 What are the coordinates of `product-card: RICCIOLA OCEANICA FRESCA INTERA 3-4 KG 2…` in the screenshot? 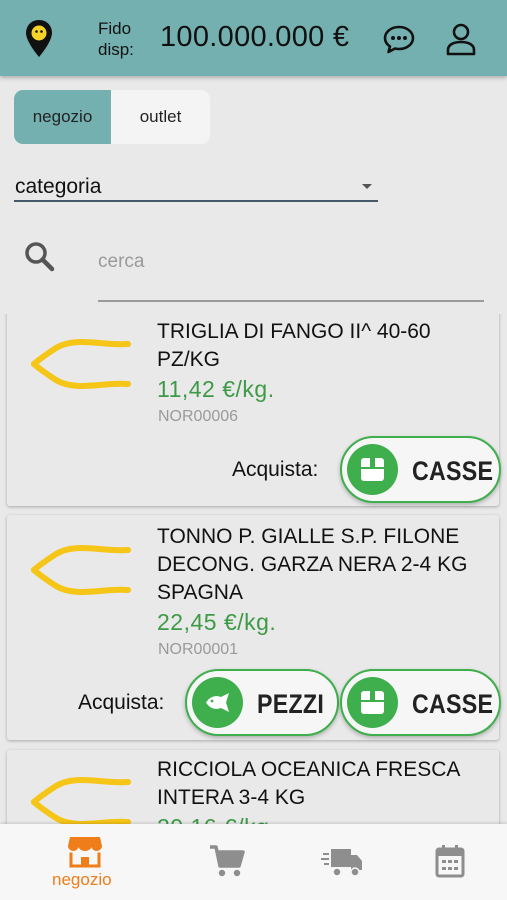 It's located at (253, 787).